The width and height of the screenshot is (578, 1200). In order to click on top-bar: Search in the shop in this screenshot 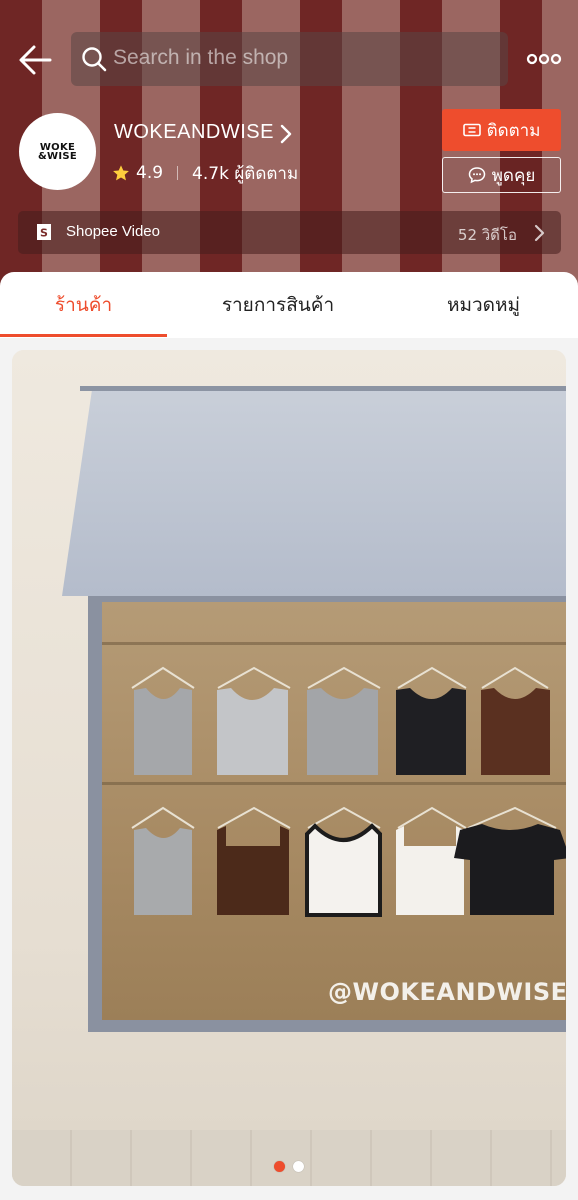, I will do `click(289, 59)`.